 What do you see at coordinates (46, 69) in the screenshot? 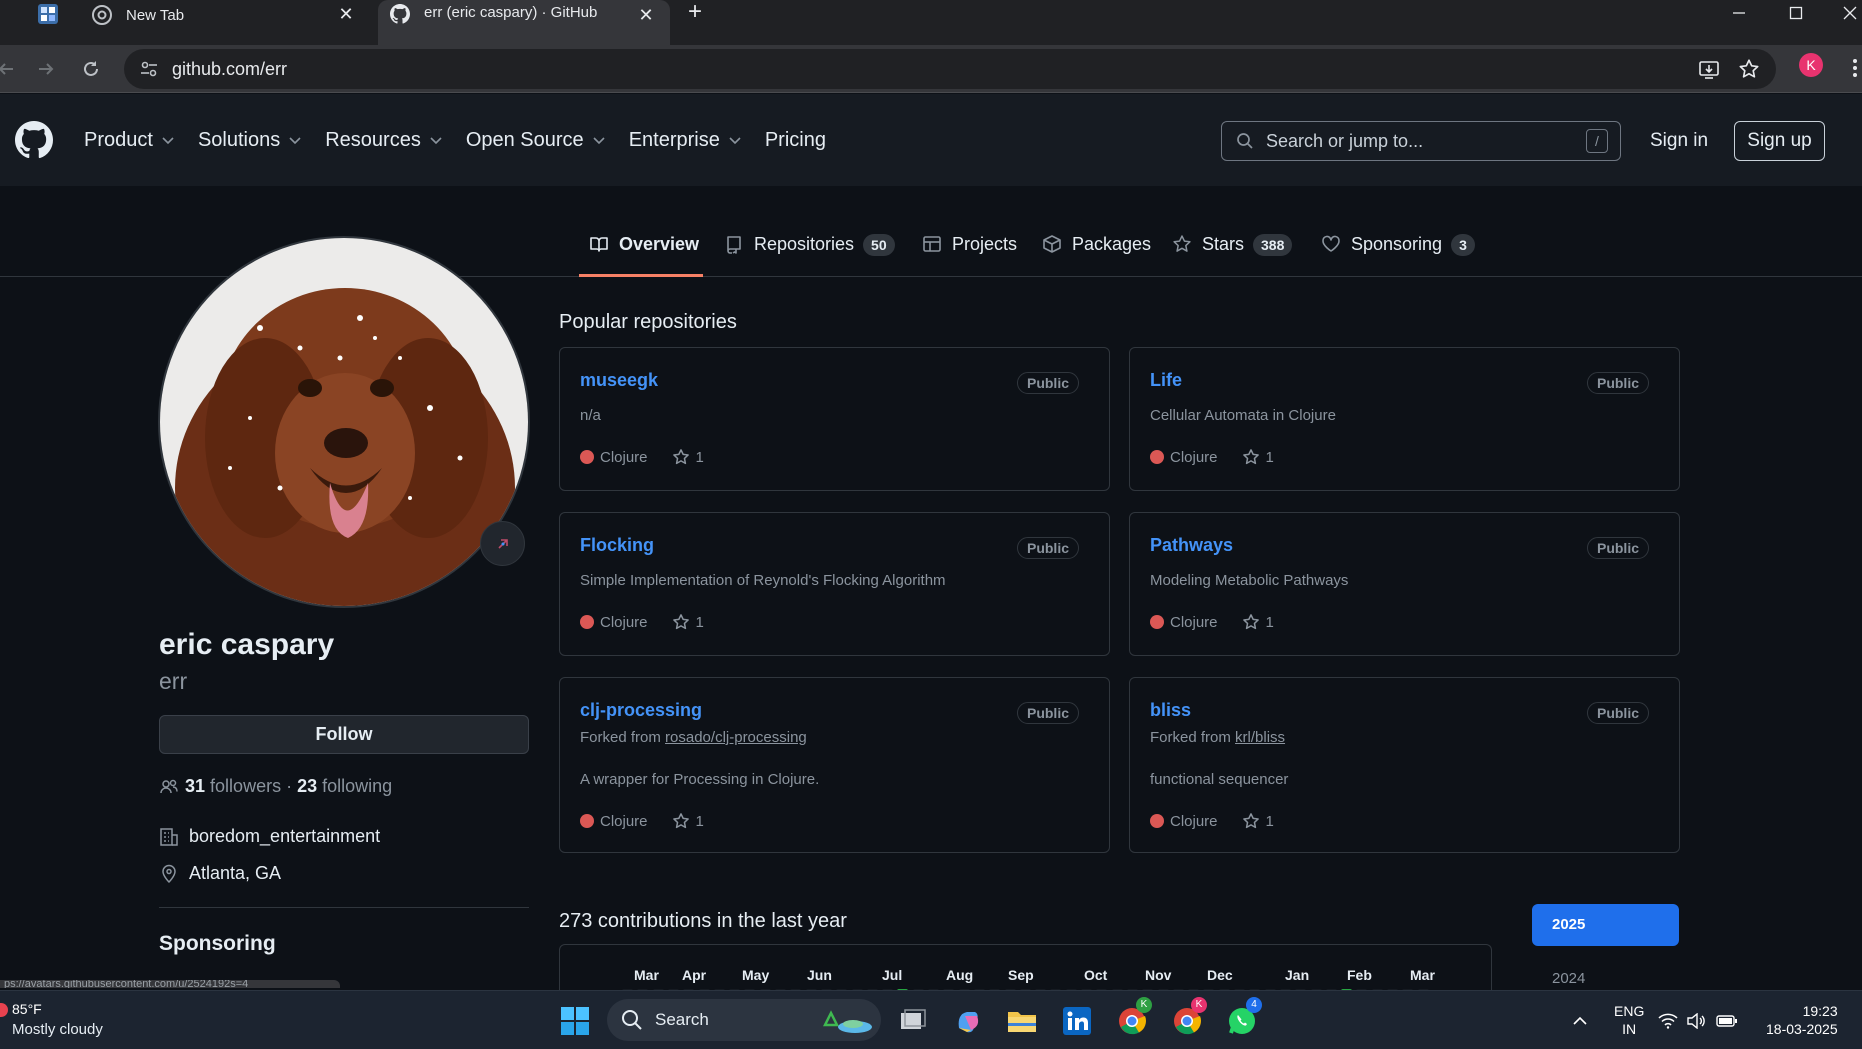
I see `forward-icon` at bounding box center [46, 69].